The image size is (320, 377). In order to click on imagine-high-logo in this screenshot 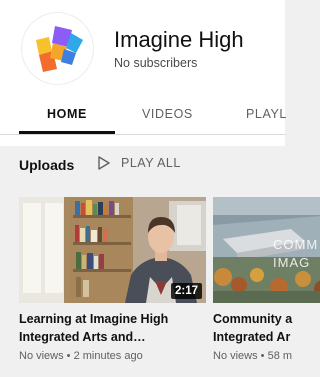, I will do `click(59, 48)`.